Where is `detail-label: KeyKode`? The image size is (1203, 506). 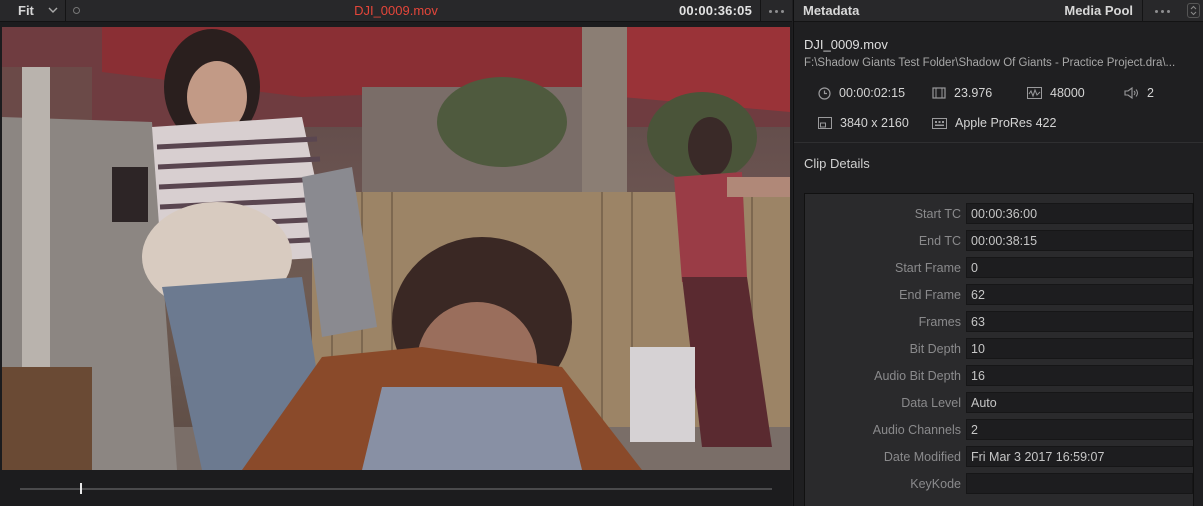 detail-label: KeyKode is located at coordinates (935, 484).